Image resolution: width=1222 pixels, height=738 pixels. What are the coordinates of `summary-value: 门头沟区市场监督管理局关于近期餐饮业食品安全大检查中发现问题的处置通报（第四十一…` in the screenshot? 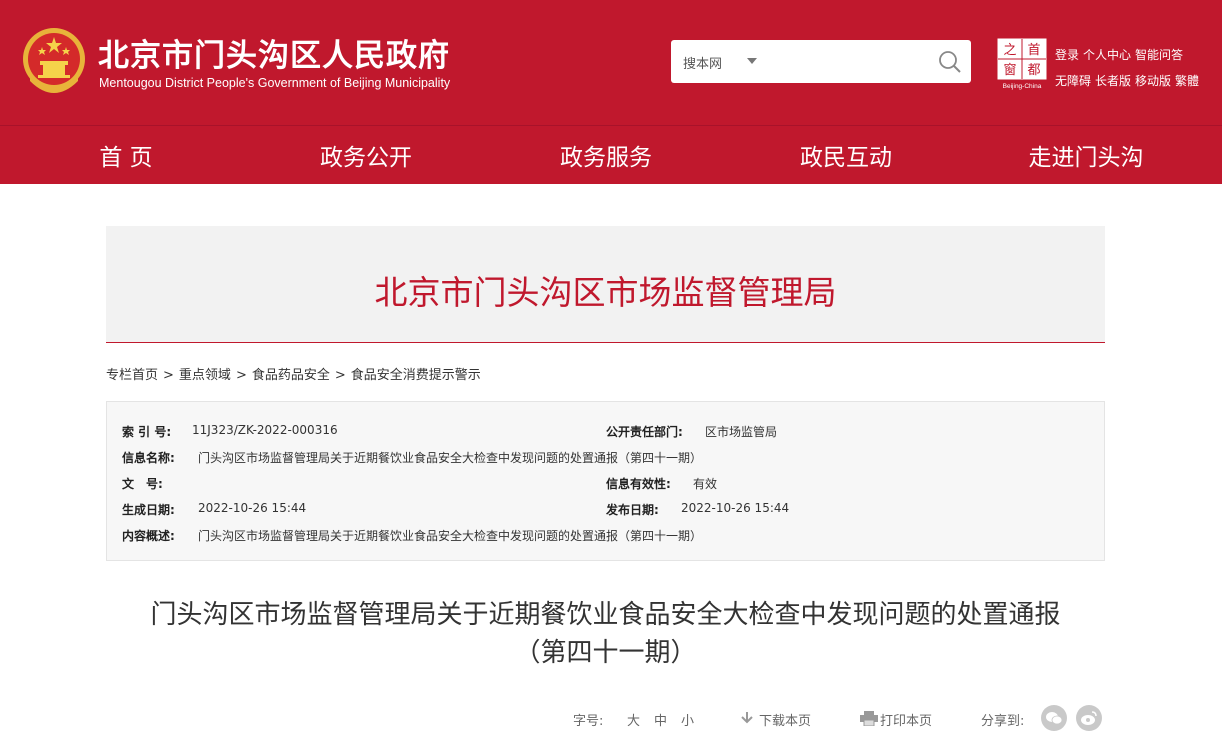 It's located at (450, 536).